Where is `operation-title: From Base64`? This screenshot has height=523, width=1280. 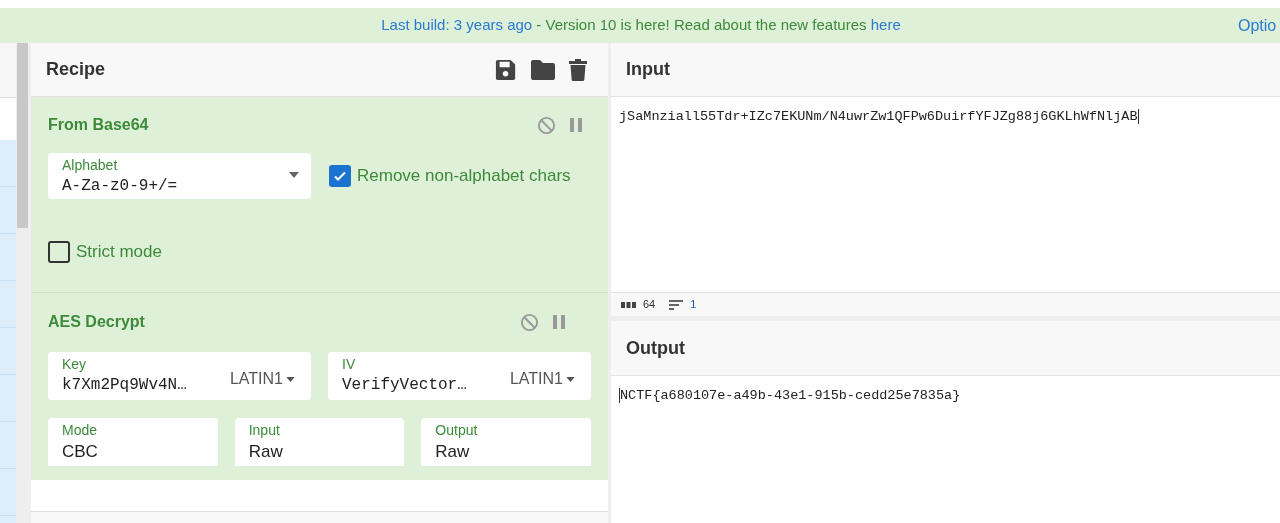 operation-title: From Base64 is located at coordinates (98, 125).